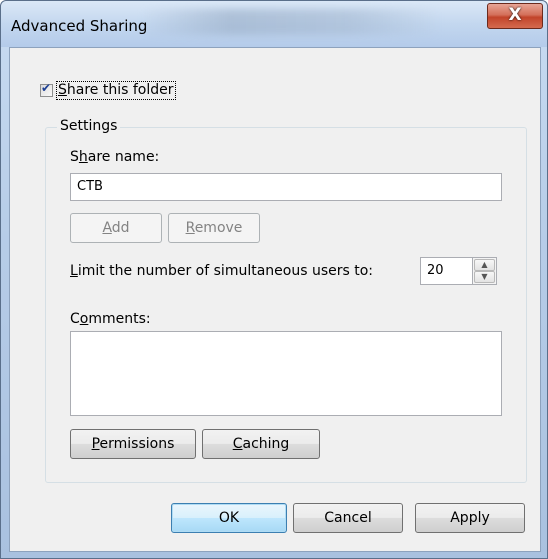 The height and width of the screenshot is (559, 548). I want to click on add-button: Add, so click(116, 228).